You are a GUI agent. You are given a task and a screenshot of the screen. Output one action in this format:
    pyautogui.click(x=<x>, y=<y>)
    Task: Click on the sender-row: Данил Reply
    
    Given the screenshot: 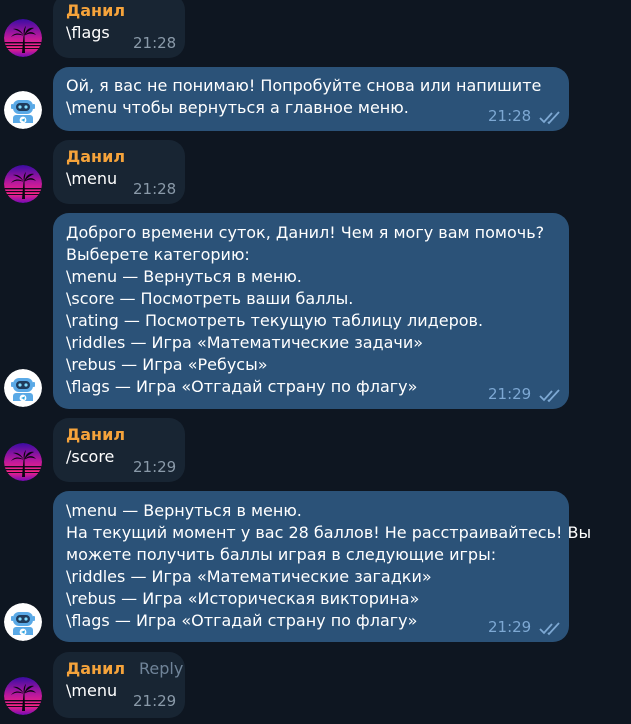 What is the action you would take?
    pyautogui.click(x=124, y=669)
    